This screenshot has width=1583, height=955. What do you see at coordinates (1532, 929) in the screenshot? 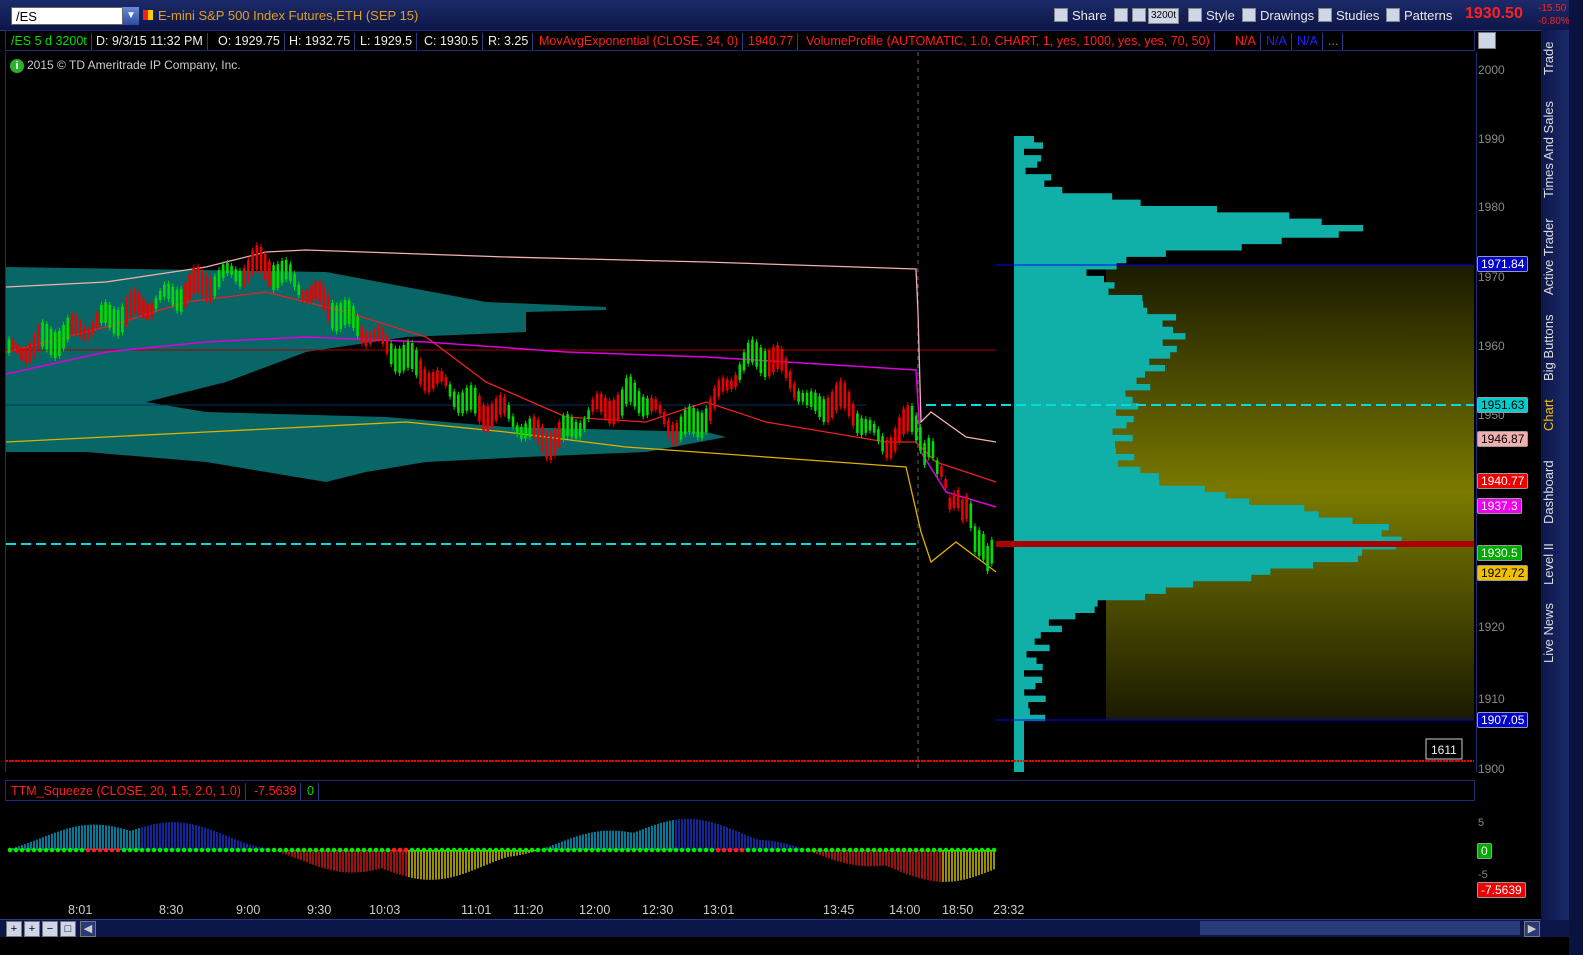
I see `scroll-right-icon: ▶` at bounding box center [1532, 929].